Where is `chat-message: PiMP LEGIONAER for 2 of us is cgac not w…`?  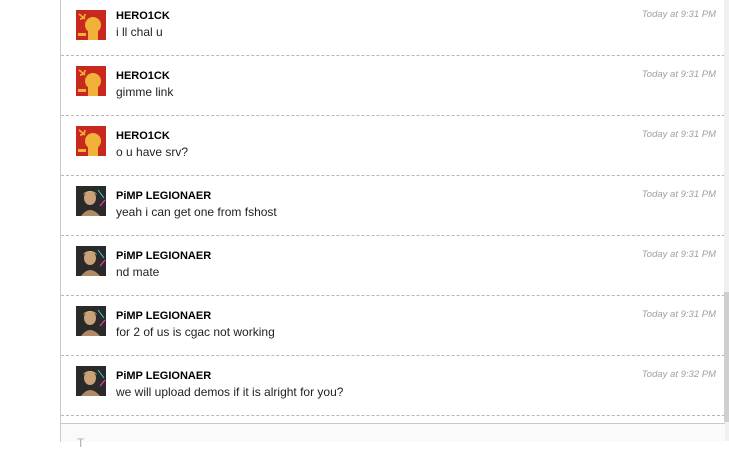 chat-message: PiMP LEGIONAER for 2 of us is cgac not w… is located at coordinates (393, 326).